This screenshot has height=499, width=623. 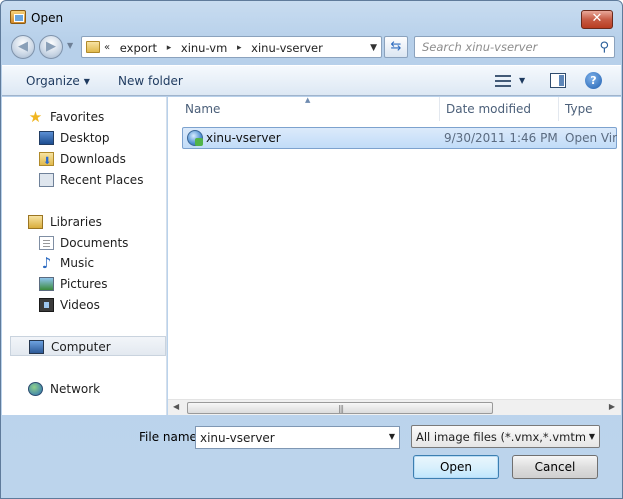 What do you see at coordinates (102, 180) in the screenshot?
I see `nav-label: Recent Places` at bounding box center [102, 180].